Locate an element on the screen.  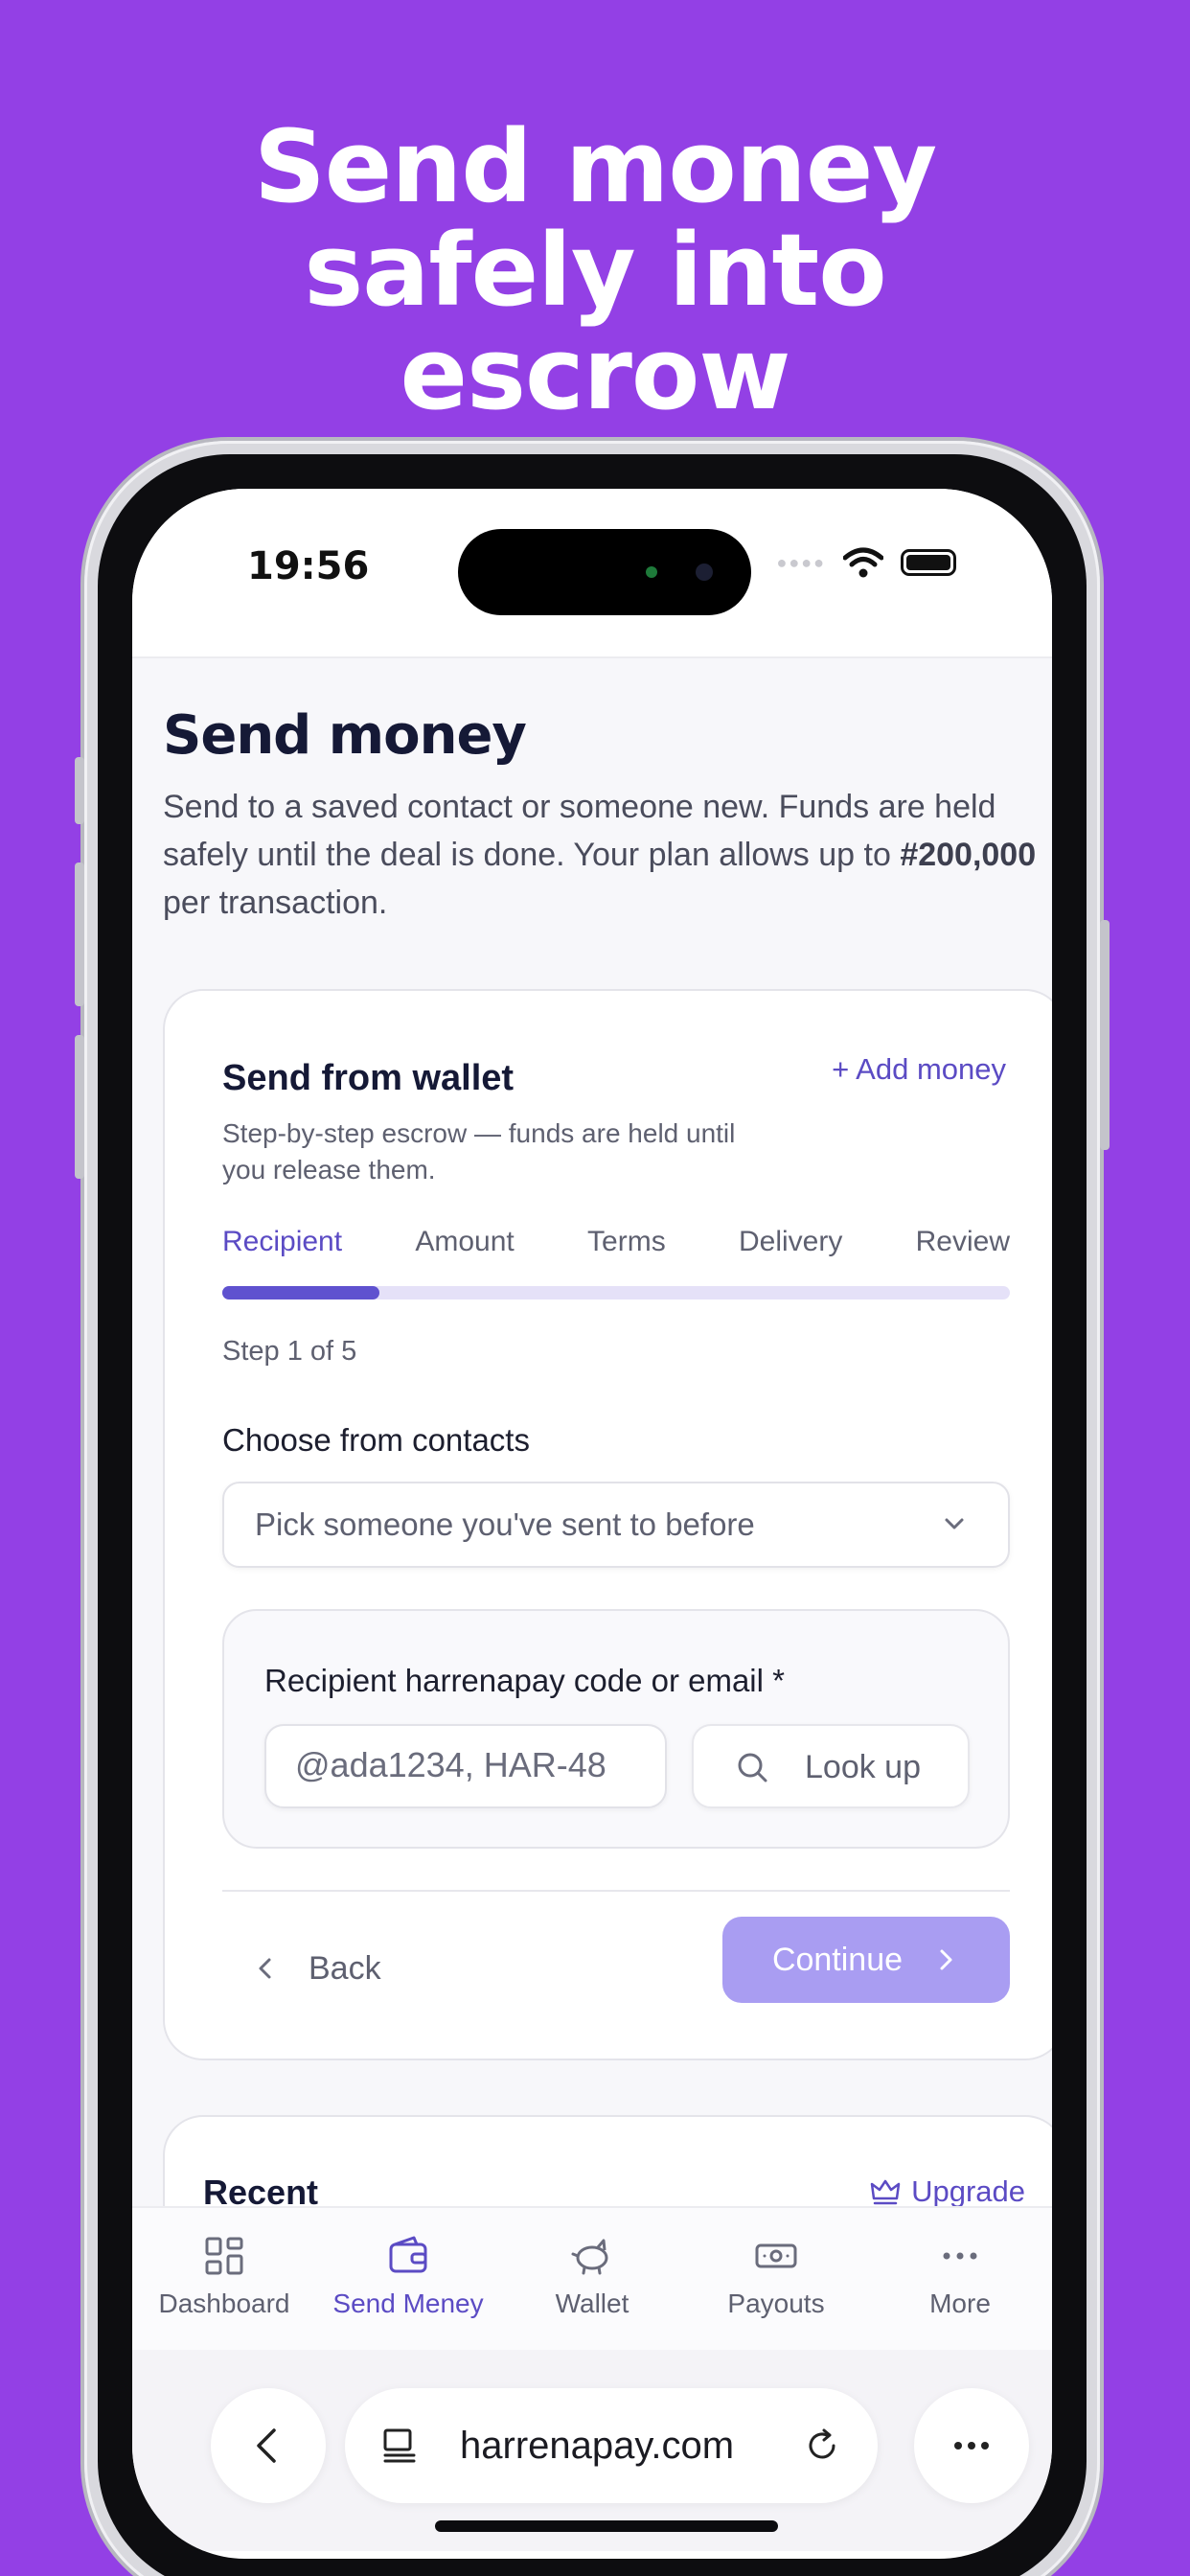
status-icons: ●●●● is located at coordinates (866, 562).